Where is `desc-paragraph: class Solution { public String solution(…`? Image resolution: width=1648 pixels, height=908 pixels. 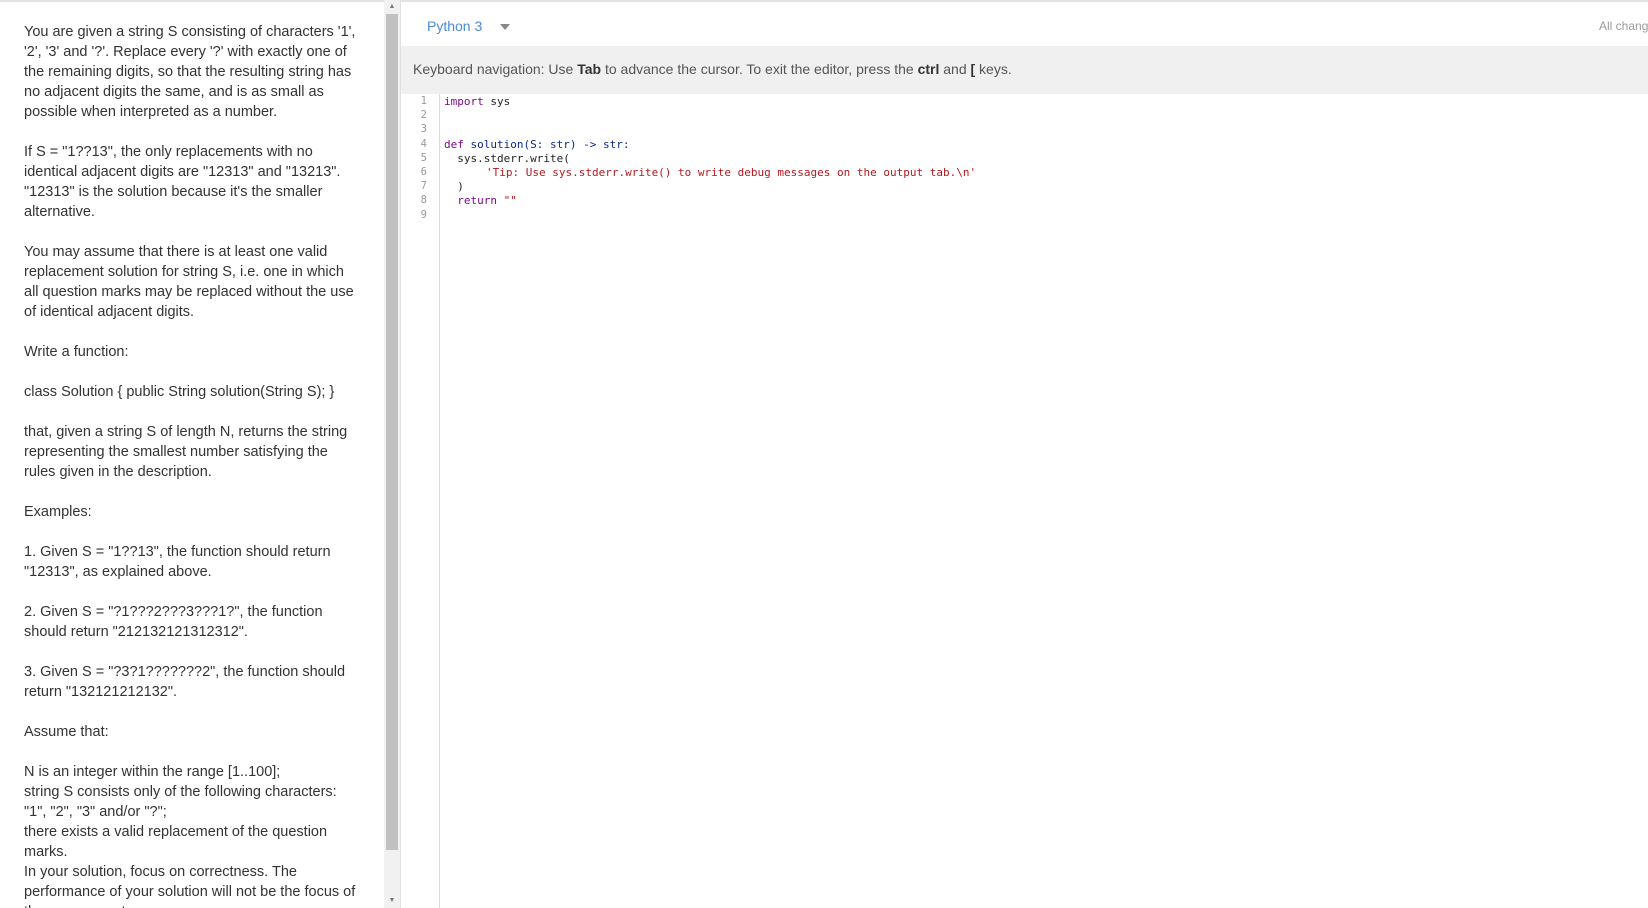 desc-paragraph: class Solution { public String solution(… is located at coordinates (179, 392).